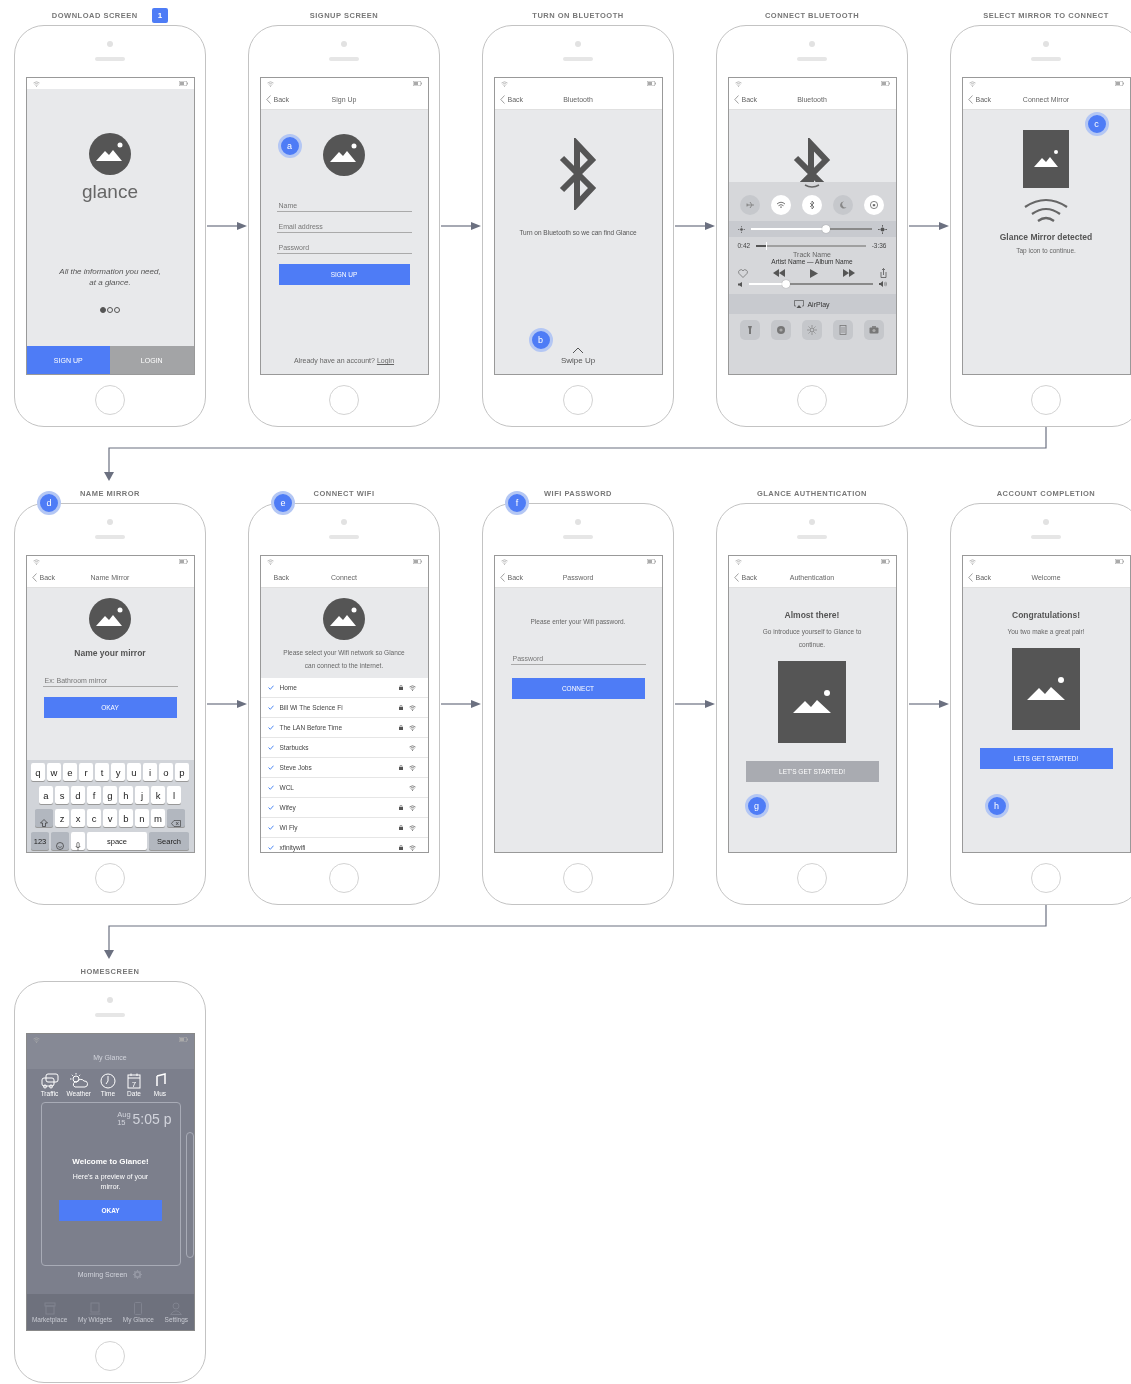 The width and height of the screenshot is (1131, 1384). Describe the element at coordinates (94, 818) in the screenshot. I see `letter-key: c` at that location.